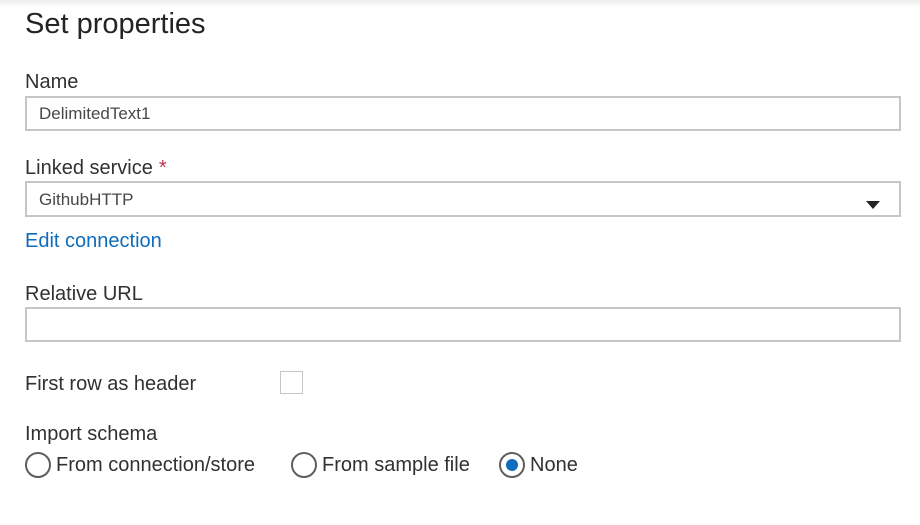  I want to click on radio-from-connection-store: From connection/store, so click(147, 465).